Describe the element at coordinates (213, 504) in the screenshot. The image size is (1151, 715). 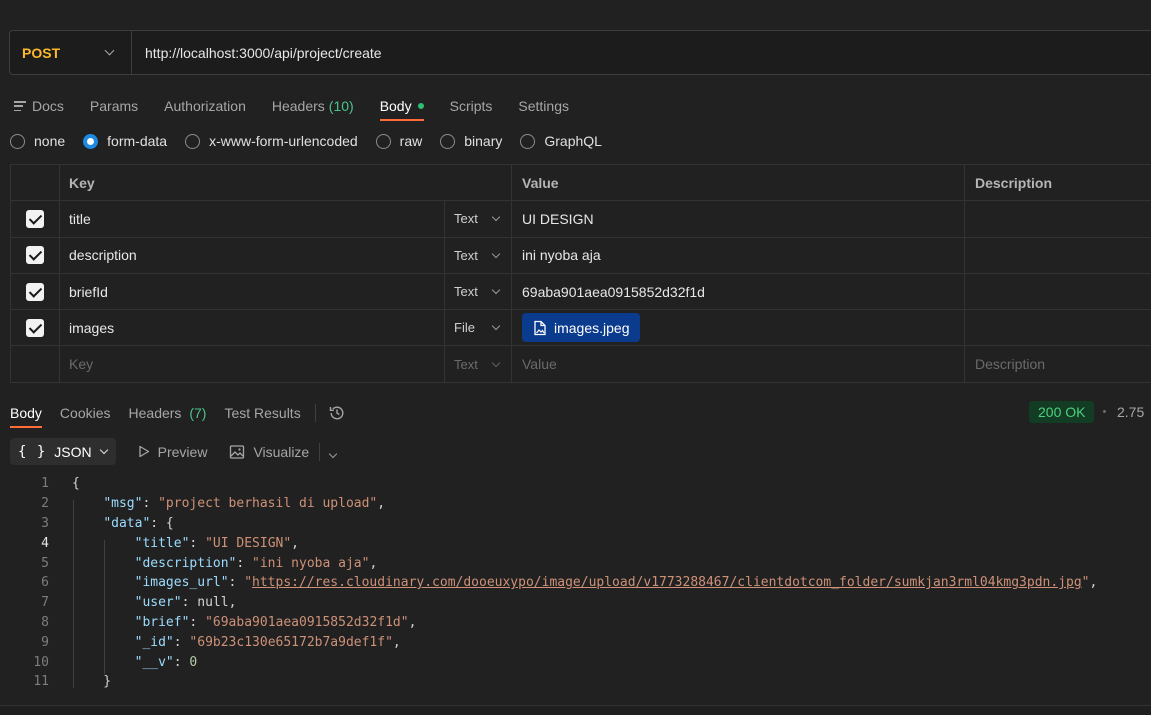
I see `code-line: 2 "msg": "project berhasil di upload",` at that location.